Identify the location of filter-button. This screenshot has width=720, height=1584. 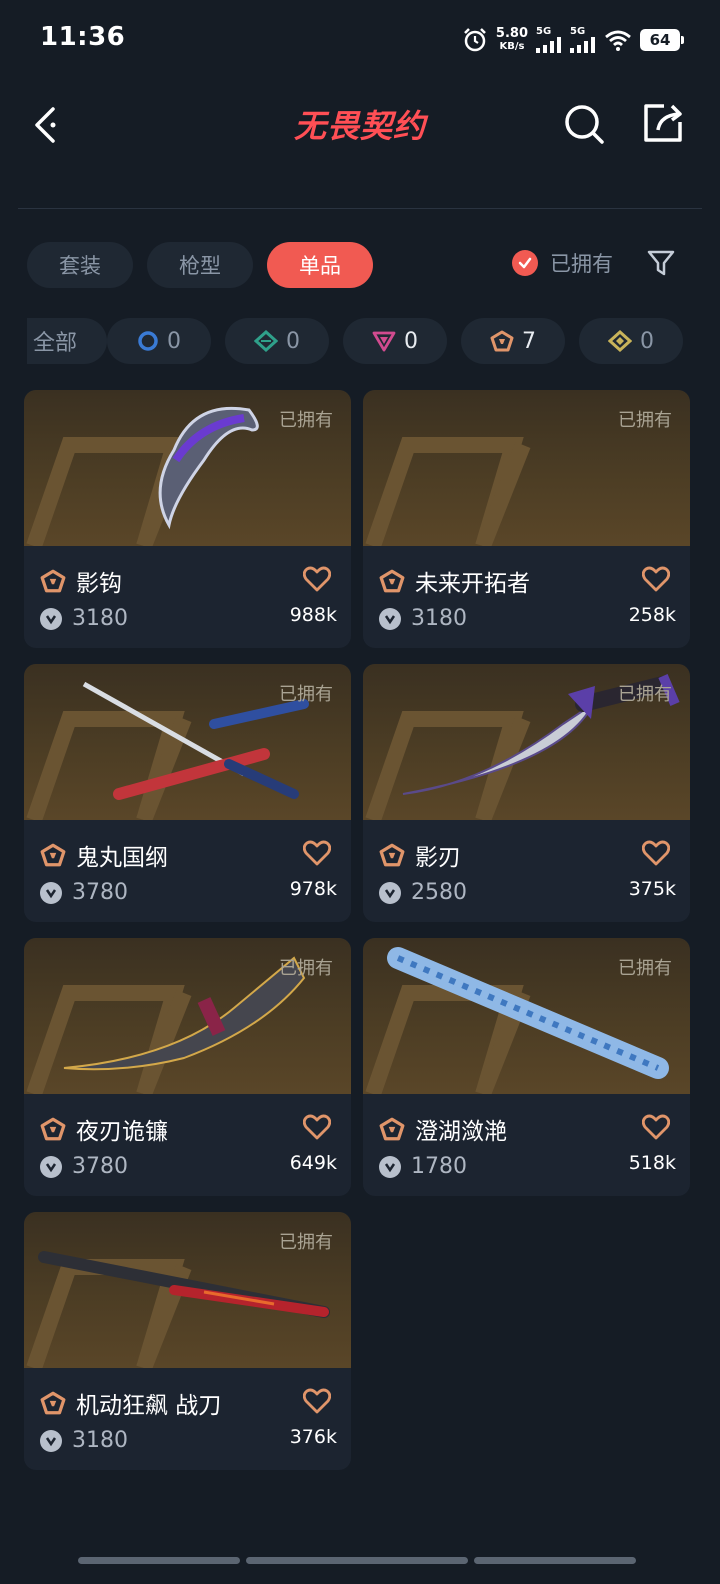
(661, 263).